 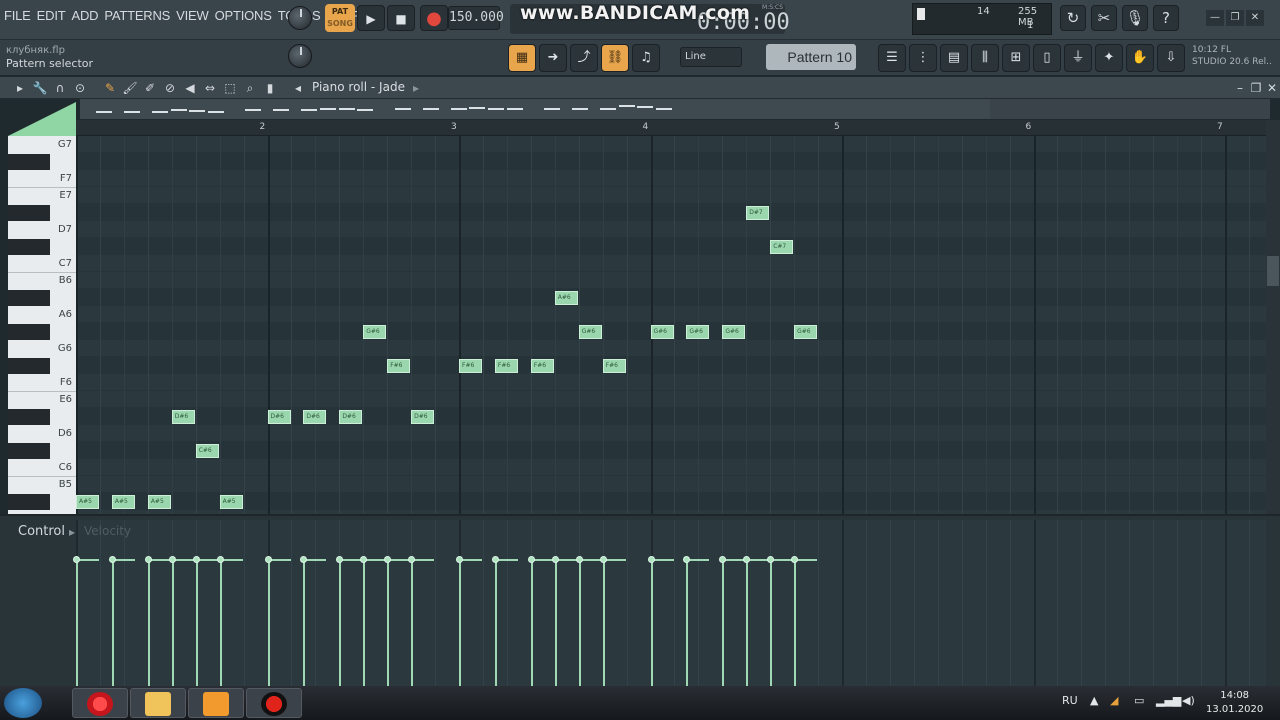 I want to click on note: C#7, so click(x=782, y=246).